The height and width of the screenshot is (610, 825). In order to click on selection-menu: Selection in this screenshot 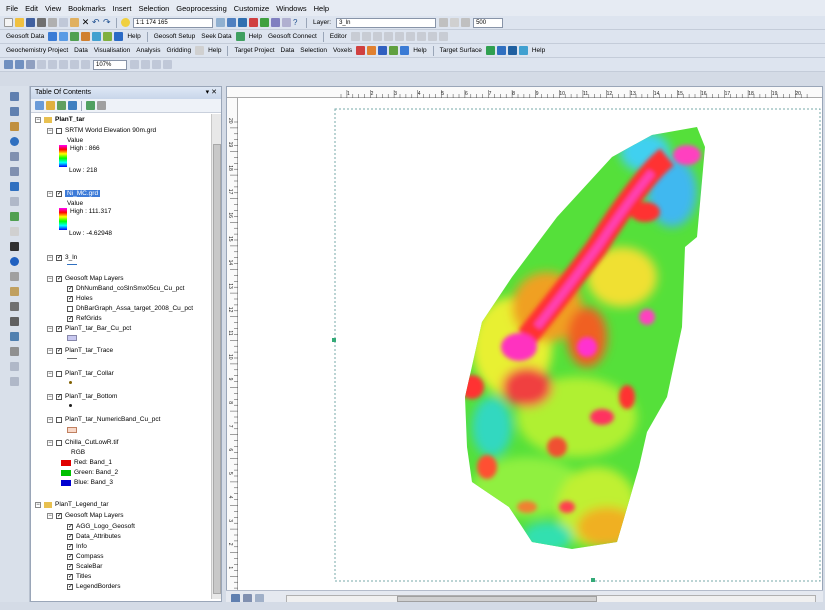, I will do `click(313, 50)`.